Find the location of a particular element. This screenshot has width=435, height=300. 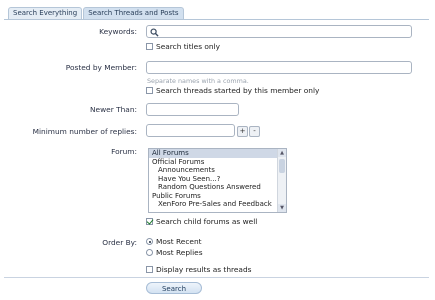

posted-by-label: Posted by Member: is located at coordinates (101, 67).